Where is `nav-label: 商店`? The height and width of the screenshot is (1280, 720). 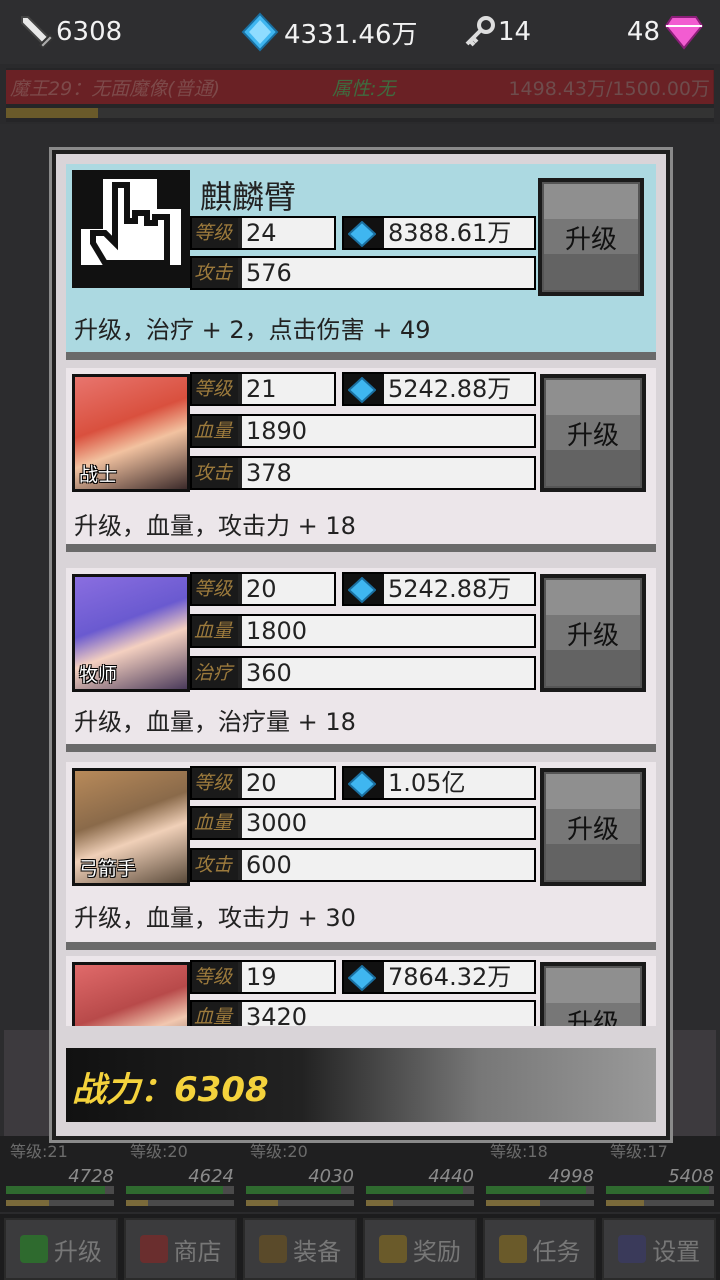 nav-label: 商店 is located at coordinates (197, 1251).